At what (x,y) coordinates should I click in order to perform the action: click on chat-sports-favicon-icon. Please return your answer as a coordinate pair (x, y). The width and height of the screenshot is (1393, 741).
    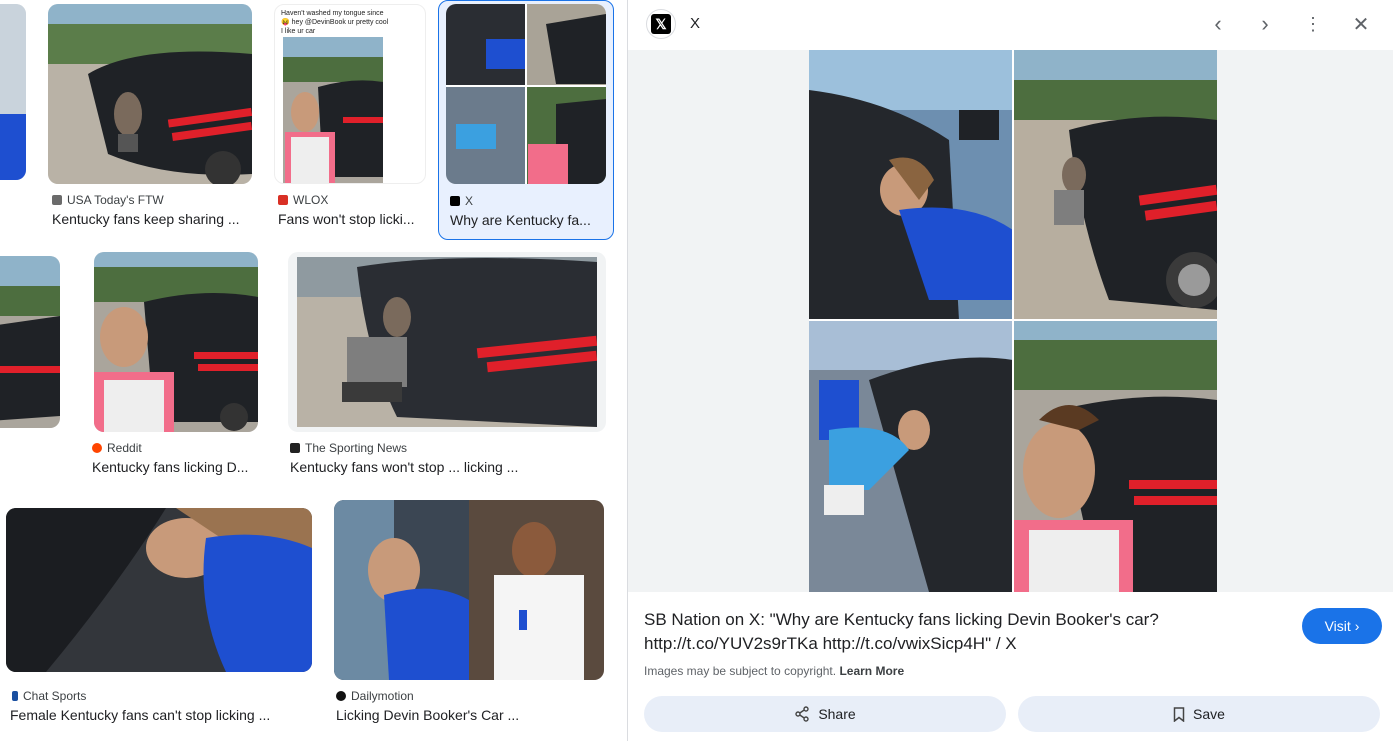
    Looking at the image, I should click on (15, 696).